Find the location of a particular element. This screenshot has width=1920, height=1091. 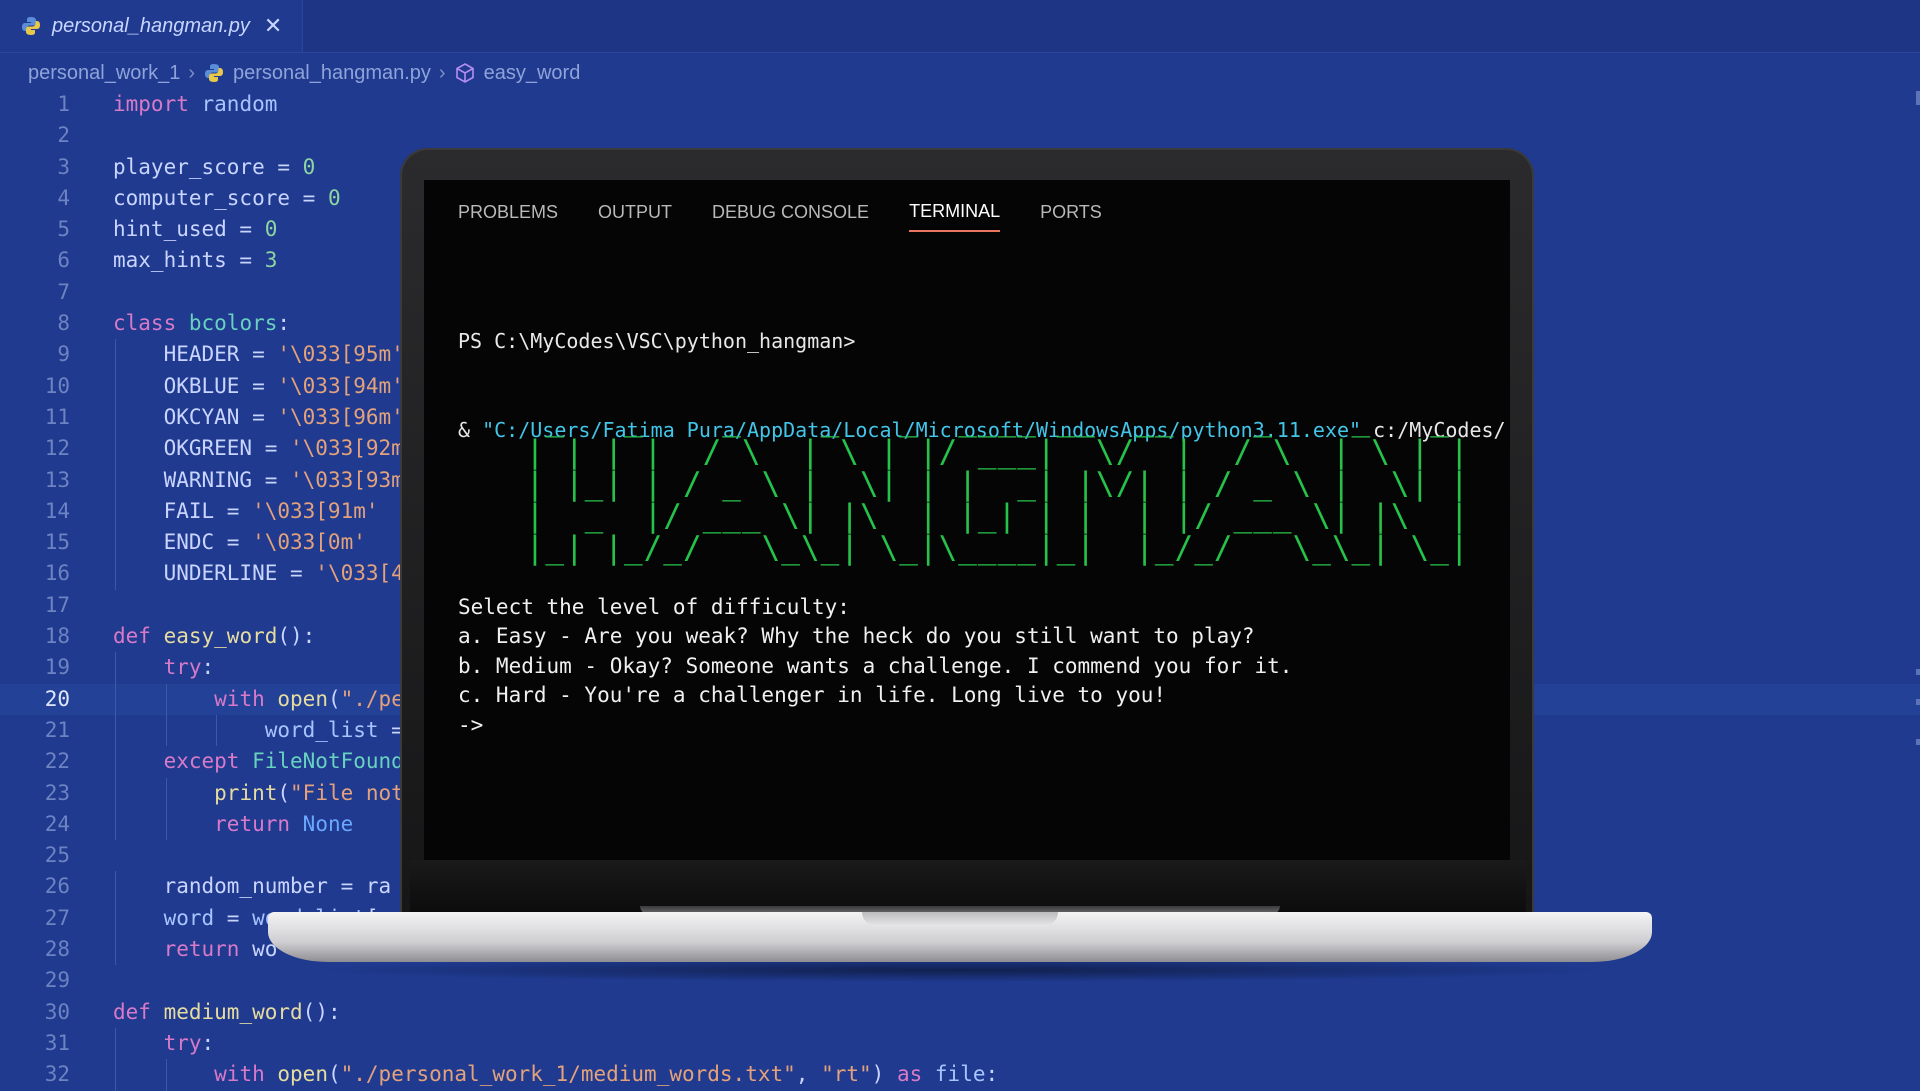

code-line: 30 def medium_word(): is located at coordinates (960, 1012).